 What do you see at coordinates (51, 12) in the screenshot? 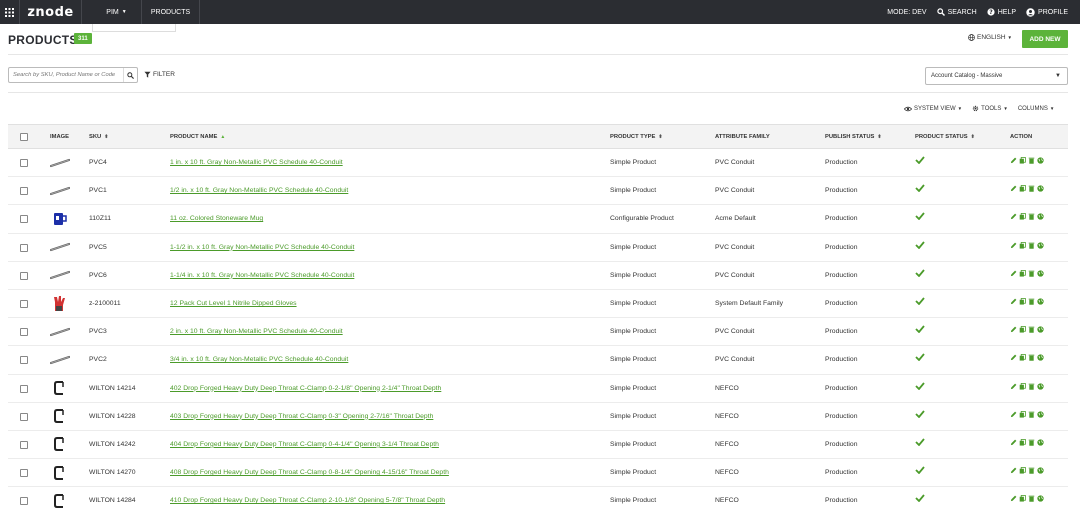
I see `znode-logo: znode` at bounding box center [51, 12].